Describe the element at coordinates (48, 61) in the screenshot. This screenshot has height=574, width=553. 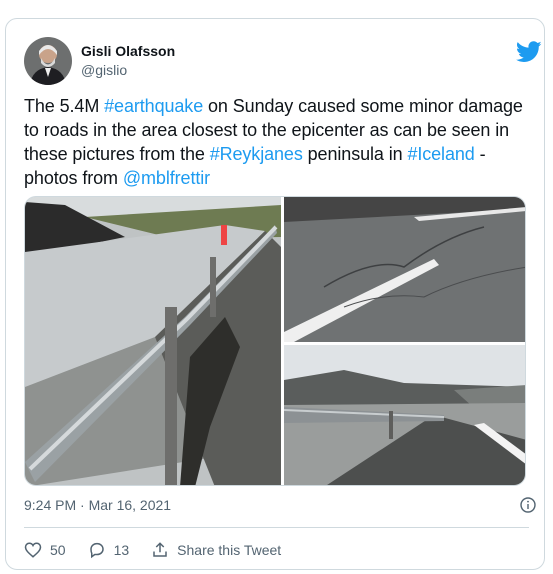
I see `avatar` at that location.